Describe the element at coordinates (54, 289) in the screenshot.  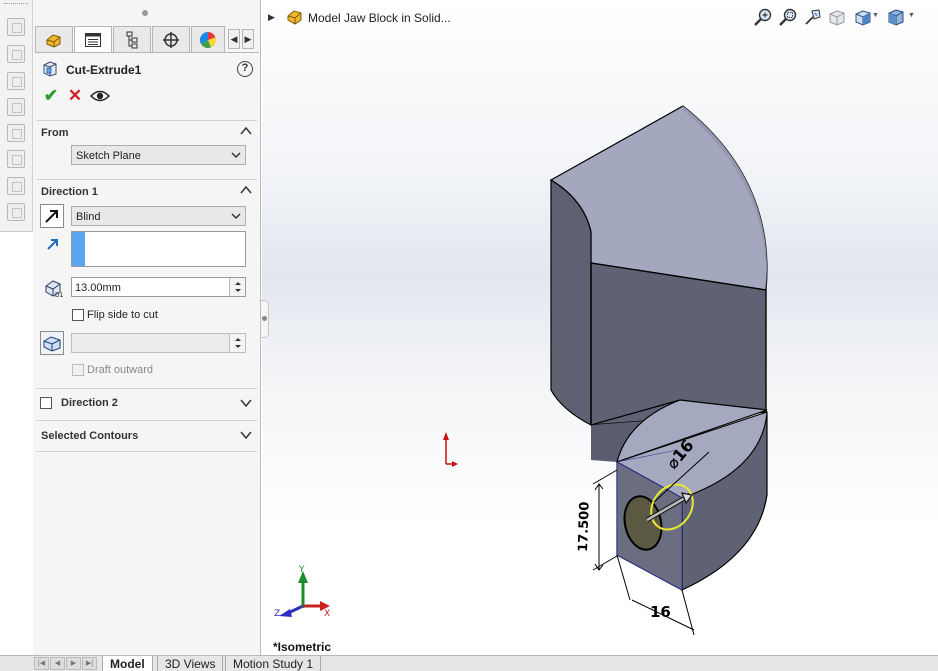
I see `depth-icon: D1` at that location.